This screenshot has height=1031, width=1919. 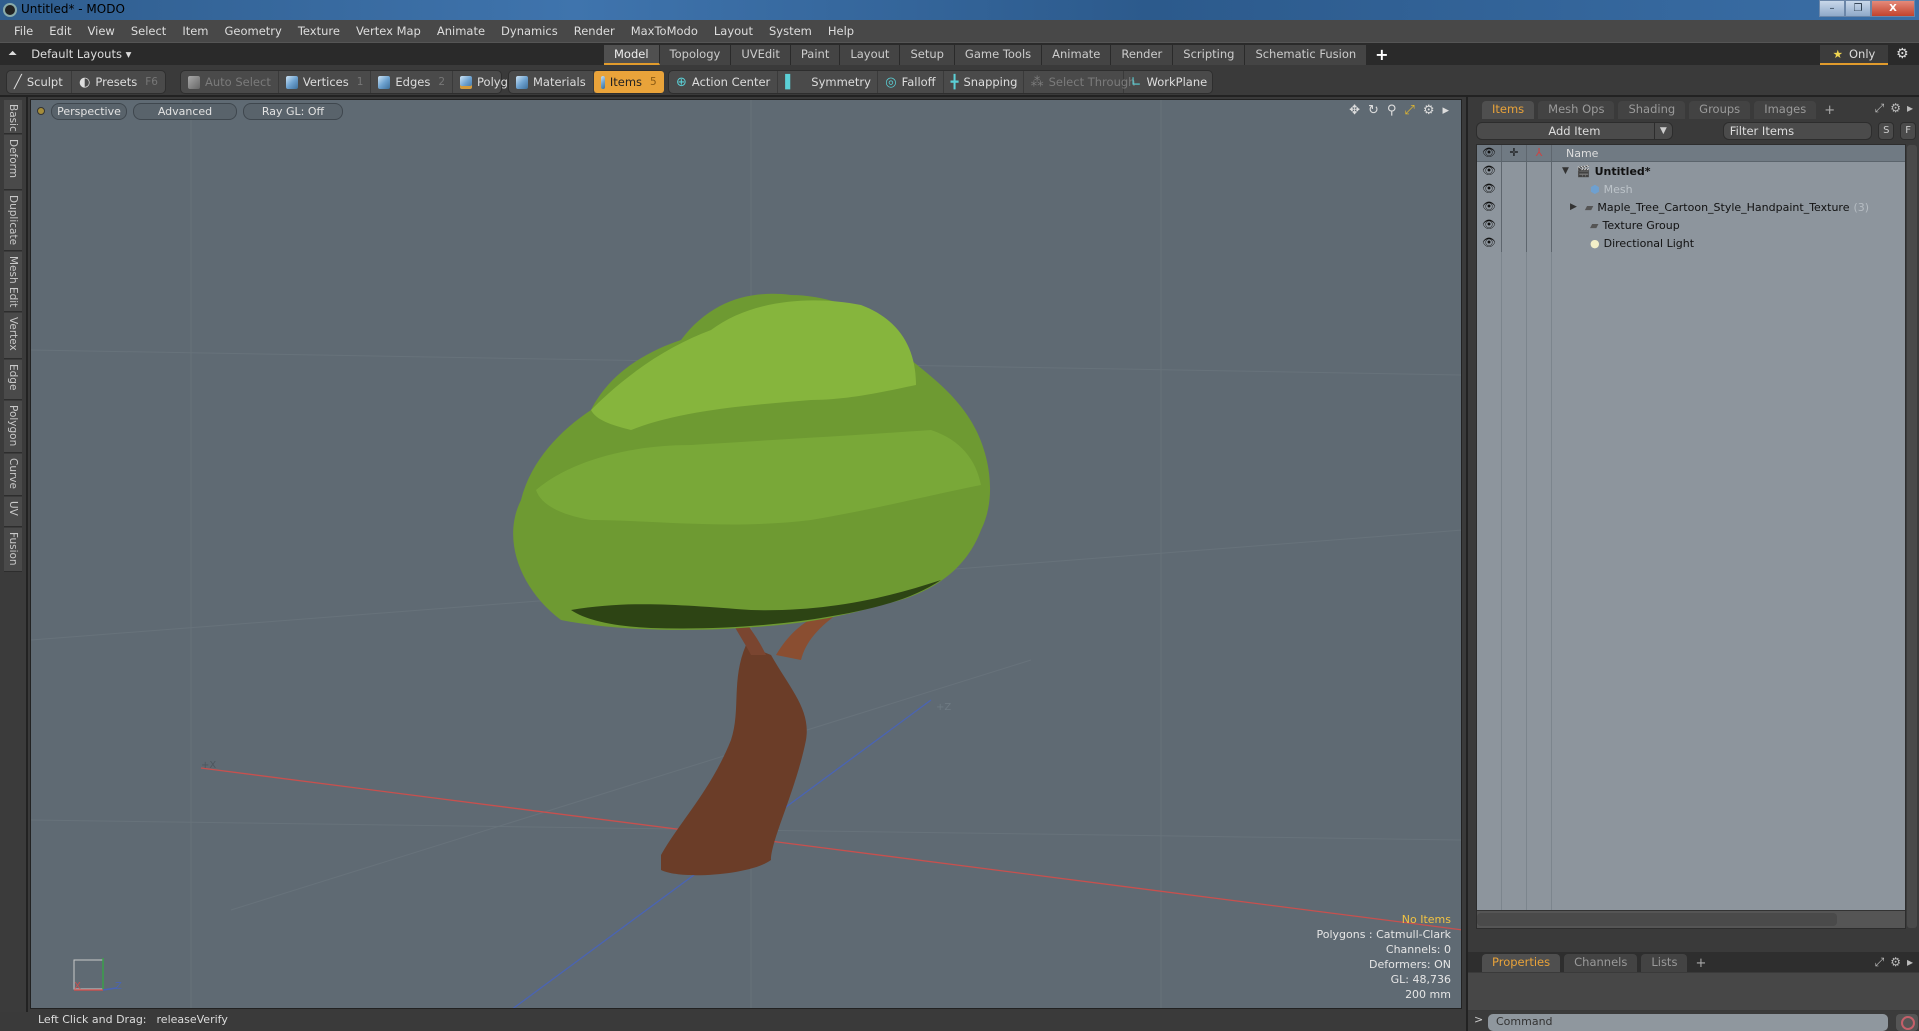 I want to click on menu-texture: Texture, so click(x=319, y=31).